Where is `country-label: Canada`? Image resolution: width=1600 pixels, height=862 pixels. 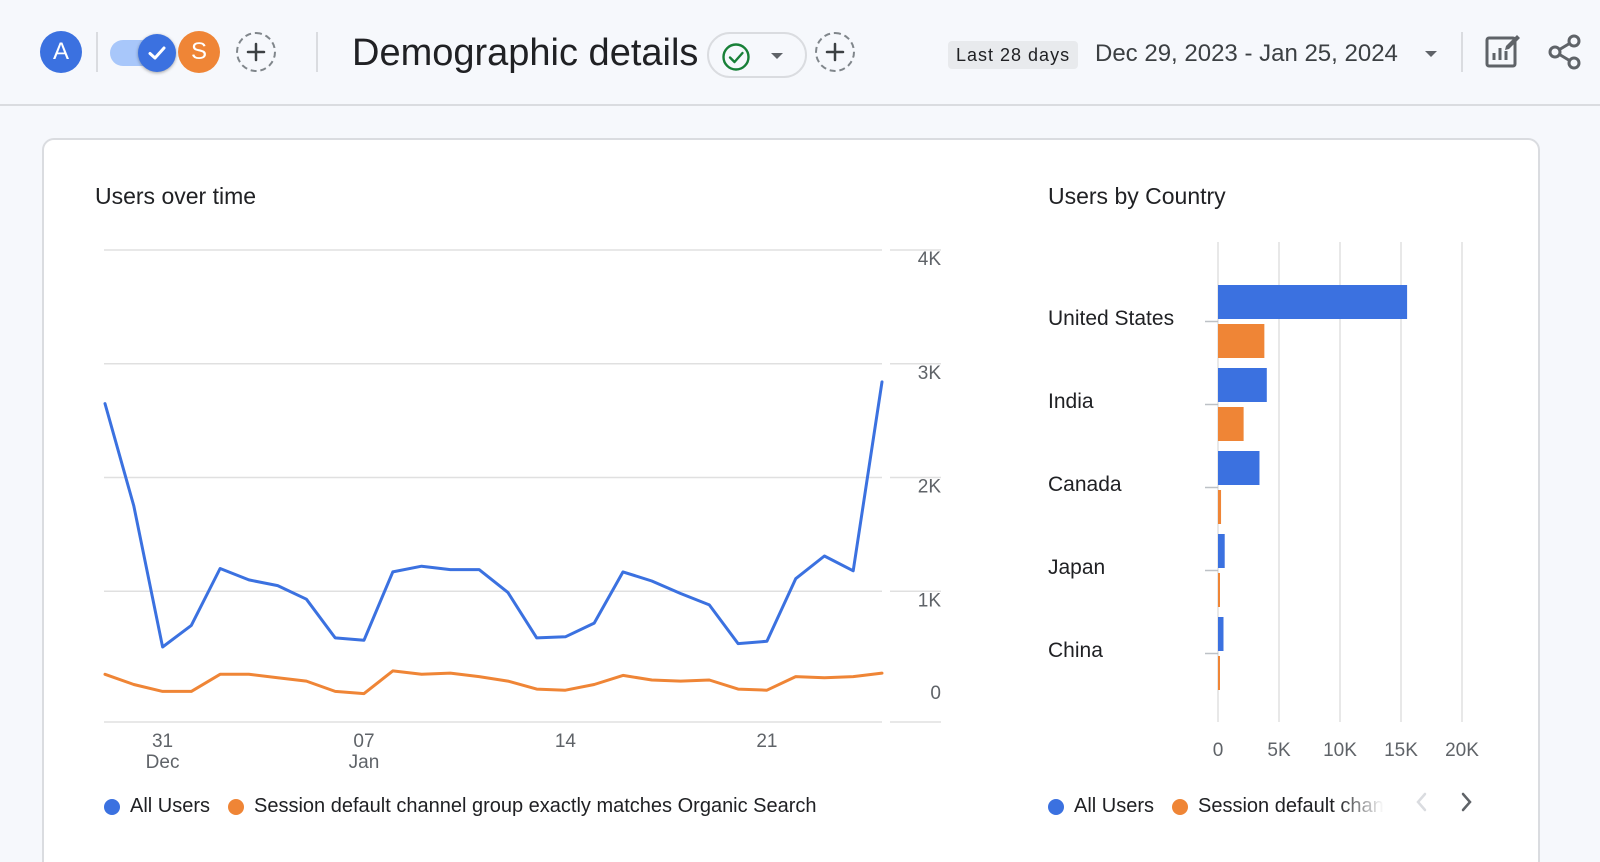 country-label: Canada is located at coordinates (1085, 484).